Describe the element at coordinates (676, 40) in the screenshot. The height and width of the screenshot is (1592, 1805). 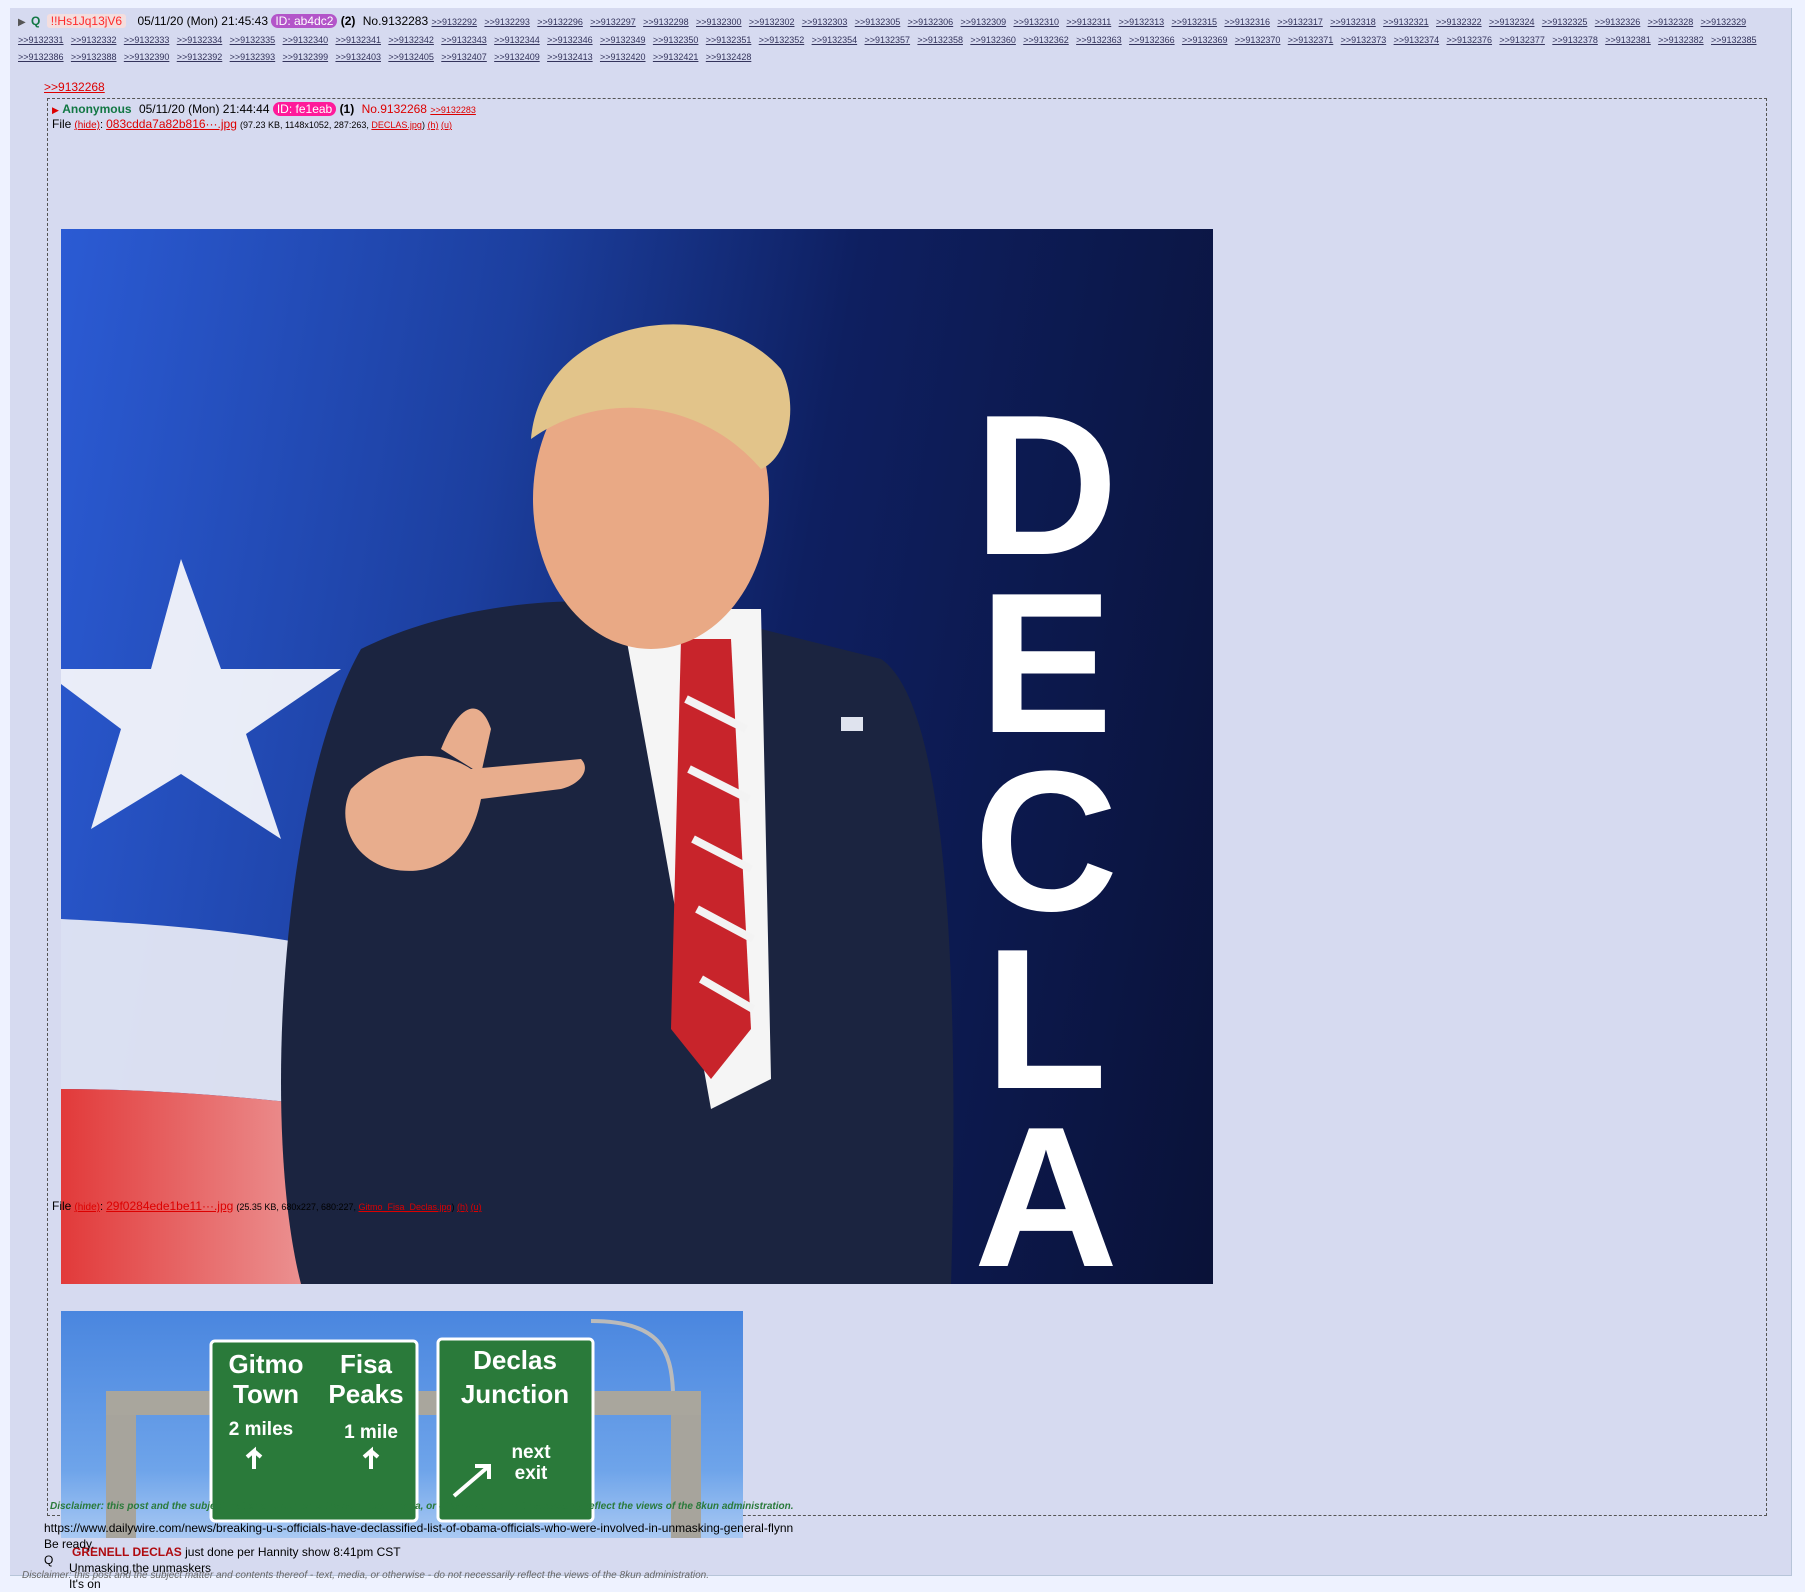
I see `reply-link: >>9132350` at that location.